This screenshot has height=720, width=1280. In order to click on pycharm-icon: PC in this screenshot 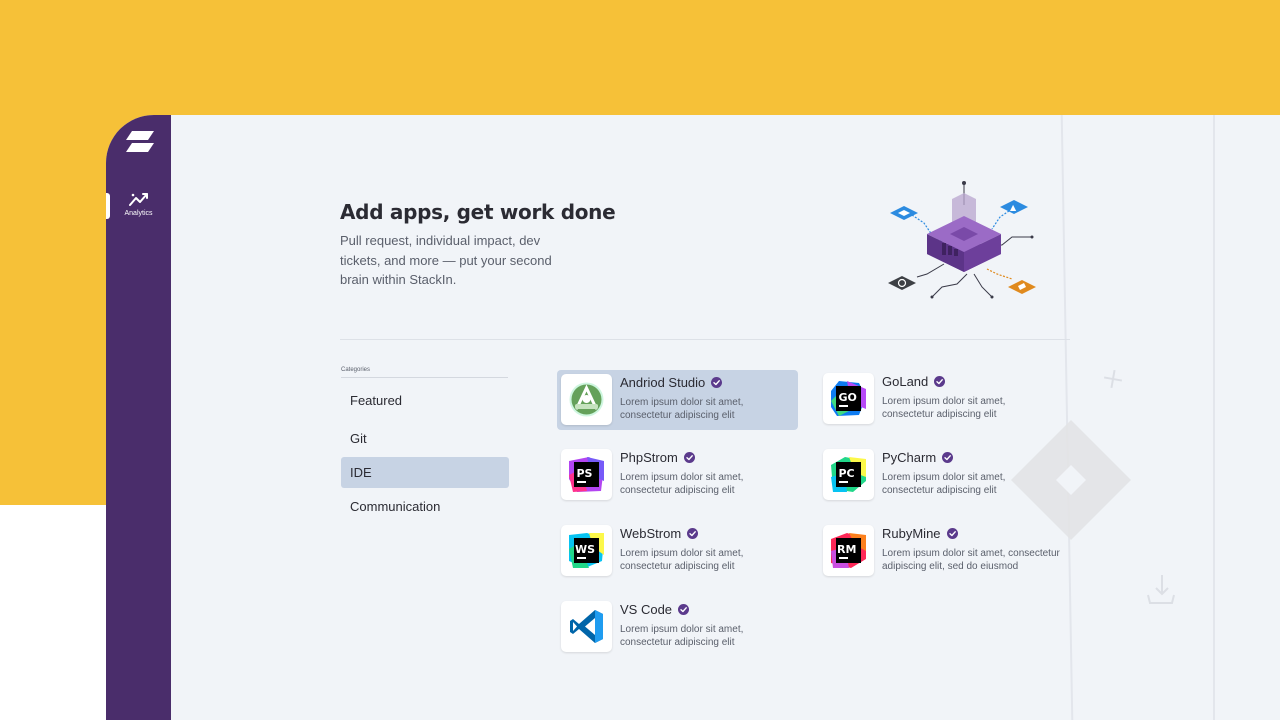, I will do `click(848, 474)`.